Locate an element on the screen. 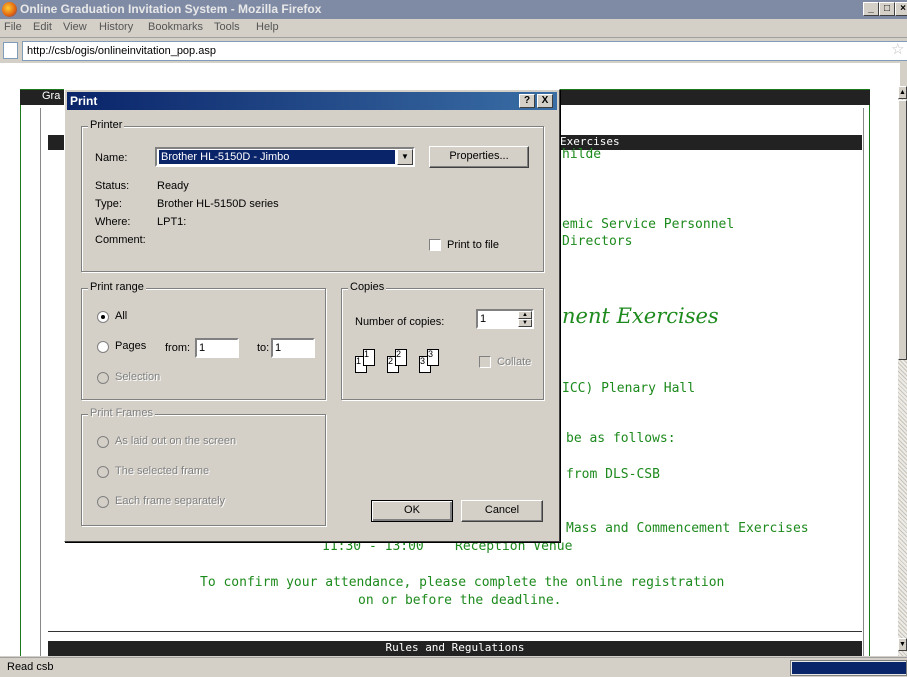 The height and width of the screenshot is (677, 907). comment-label: Comment: is located at coordinates (120, 240).